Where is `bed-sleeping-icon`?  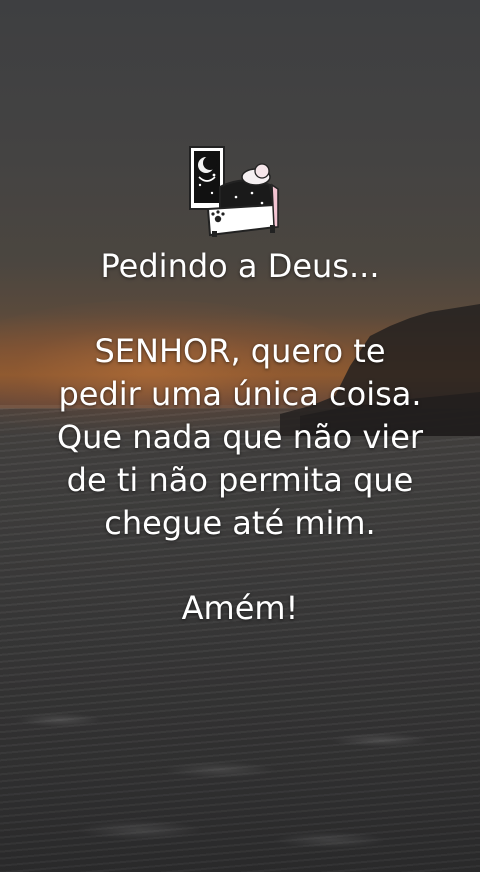
bed-sleeping-icon is located at coordinates (234, 191).